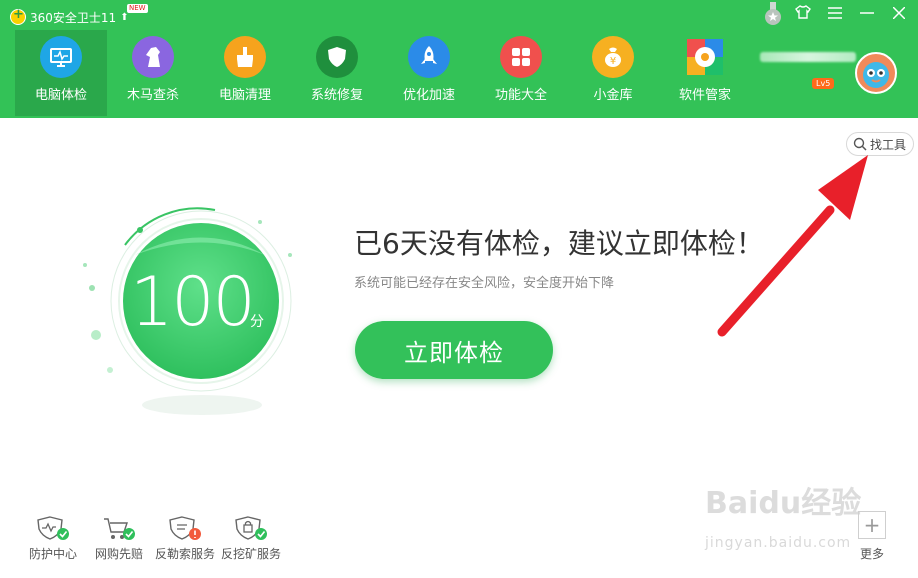 This screenshot has height=578, width=918. I want to click on more-button: + 更多, so click(872, 536).